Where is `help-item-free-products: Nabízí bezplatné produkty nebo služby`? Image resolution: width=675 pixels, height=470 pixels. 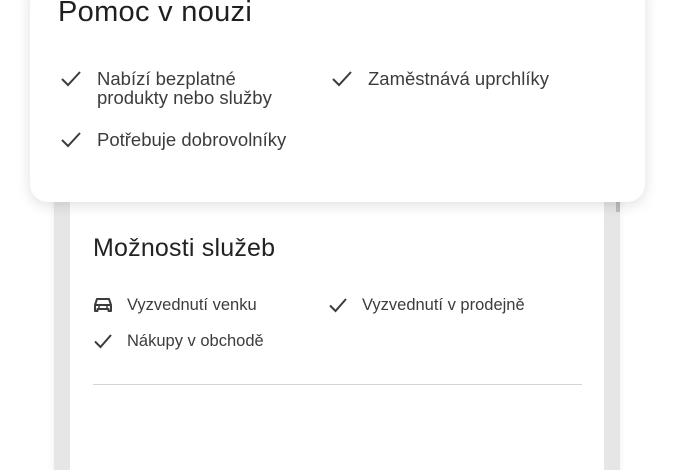
help-item-free-products: Nabízí bezplatné produkty nebo služby is located at coordinates (166, 88).